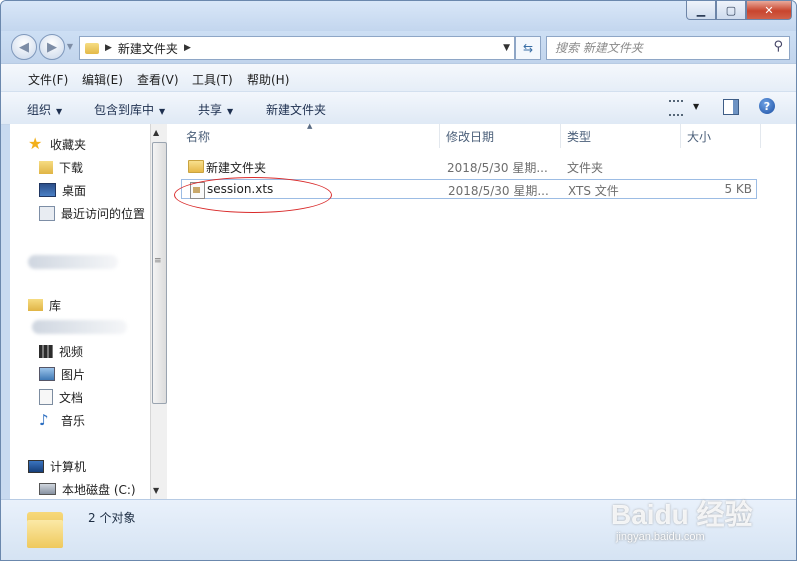  I want to click on column-header-name: 名称, so click(310, 136).